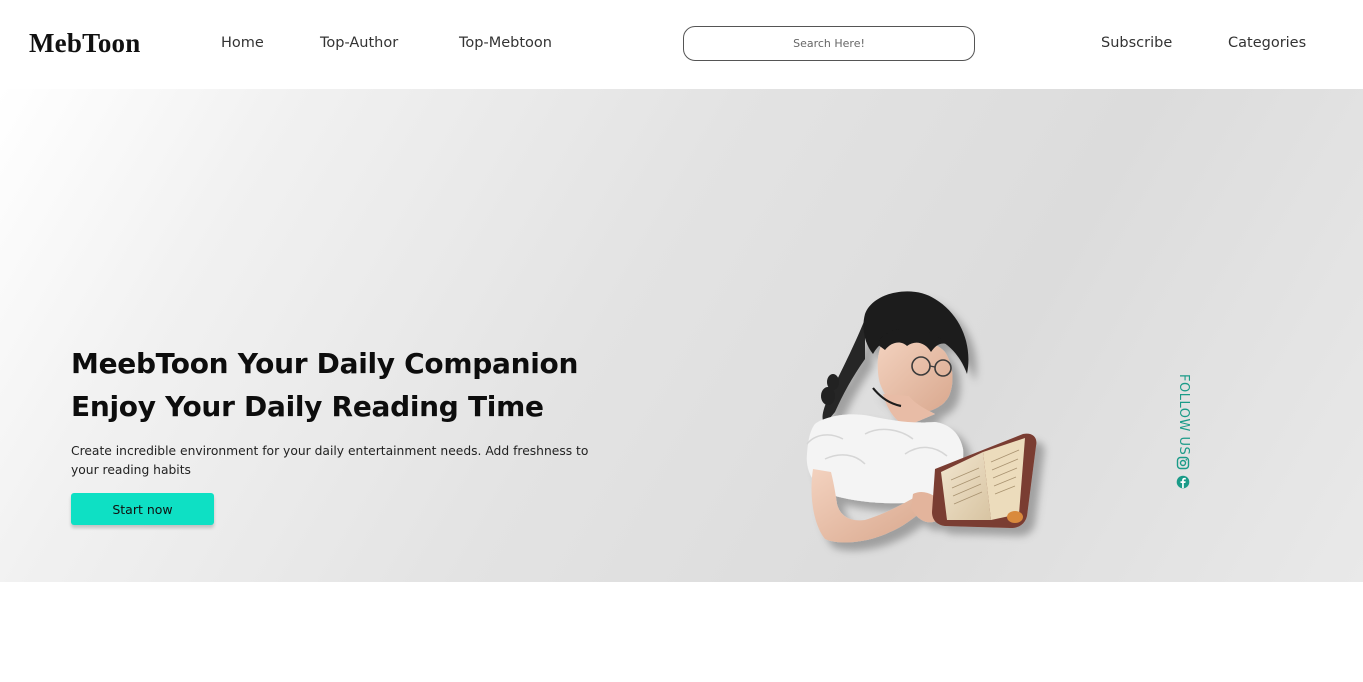  I want to click on facebook-icon, so click(1183, 482).